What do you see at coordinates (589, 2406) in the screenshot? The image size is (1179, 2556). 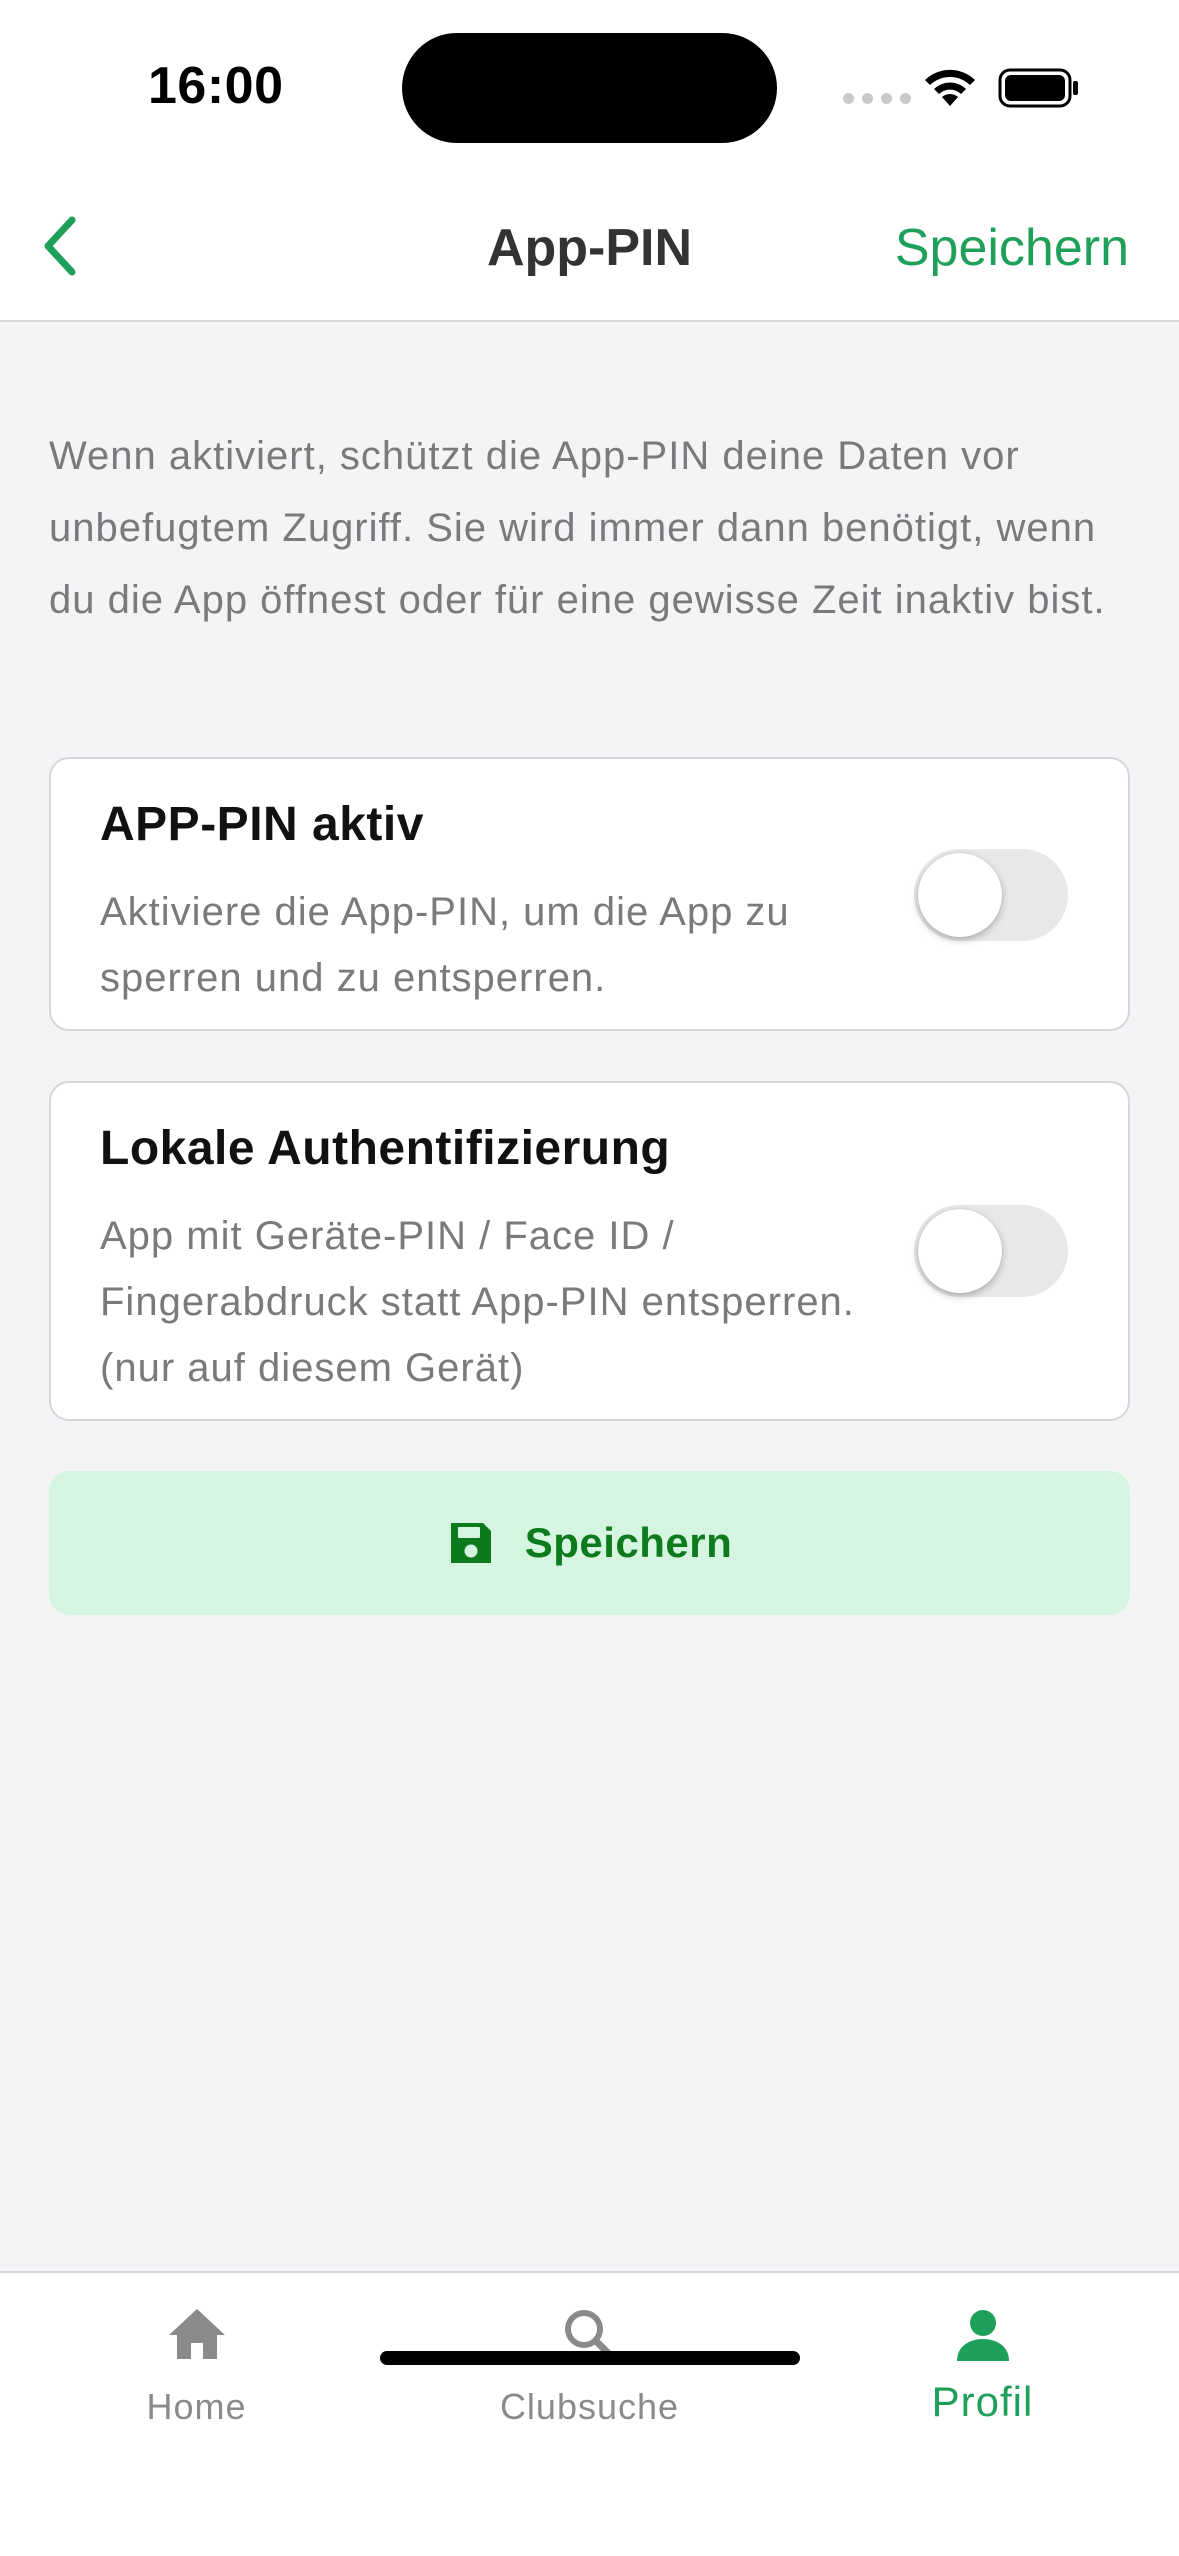 I see `tab-clubsuche-label: Clubsuche` at bounding box center [589, 2406].